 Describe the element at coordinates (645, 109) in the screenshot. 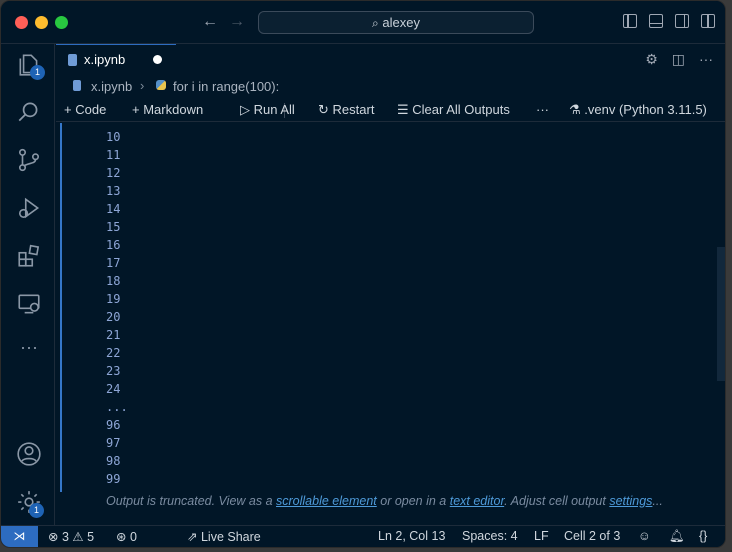

I see `kernel-label: .venv (Python 3.11.5)` at that location.